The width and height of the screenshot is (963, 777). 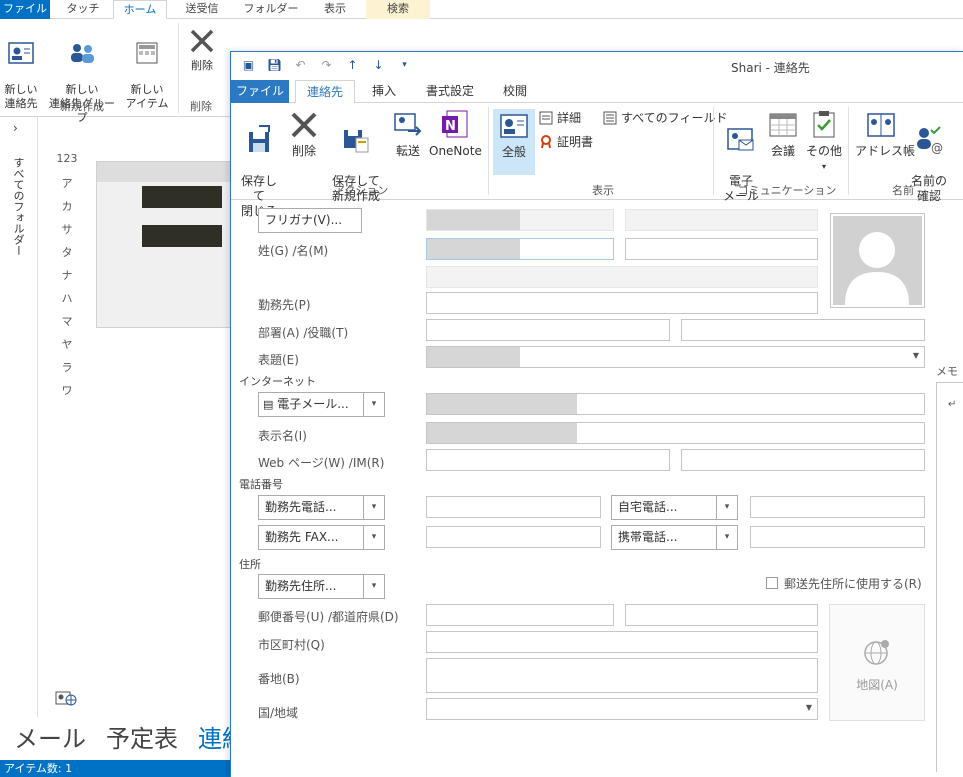 What do you see at coordinates (675, 433) in the screenshot?
I see `display-name-field` at bounding box center [675, 433].